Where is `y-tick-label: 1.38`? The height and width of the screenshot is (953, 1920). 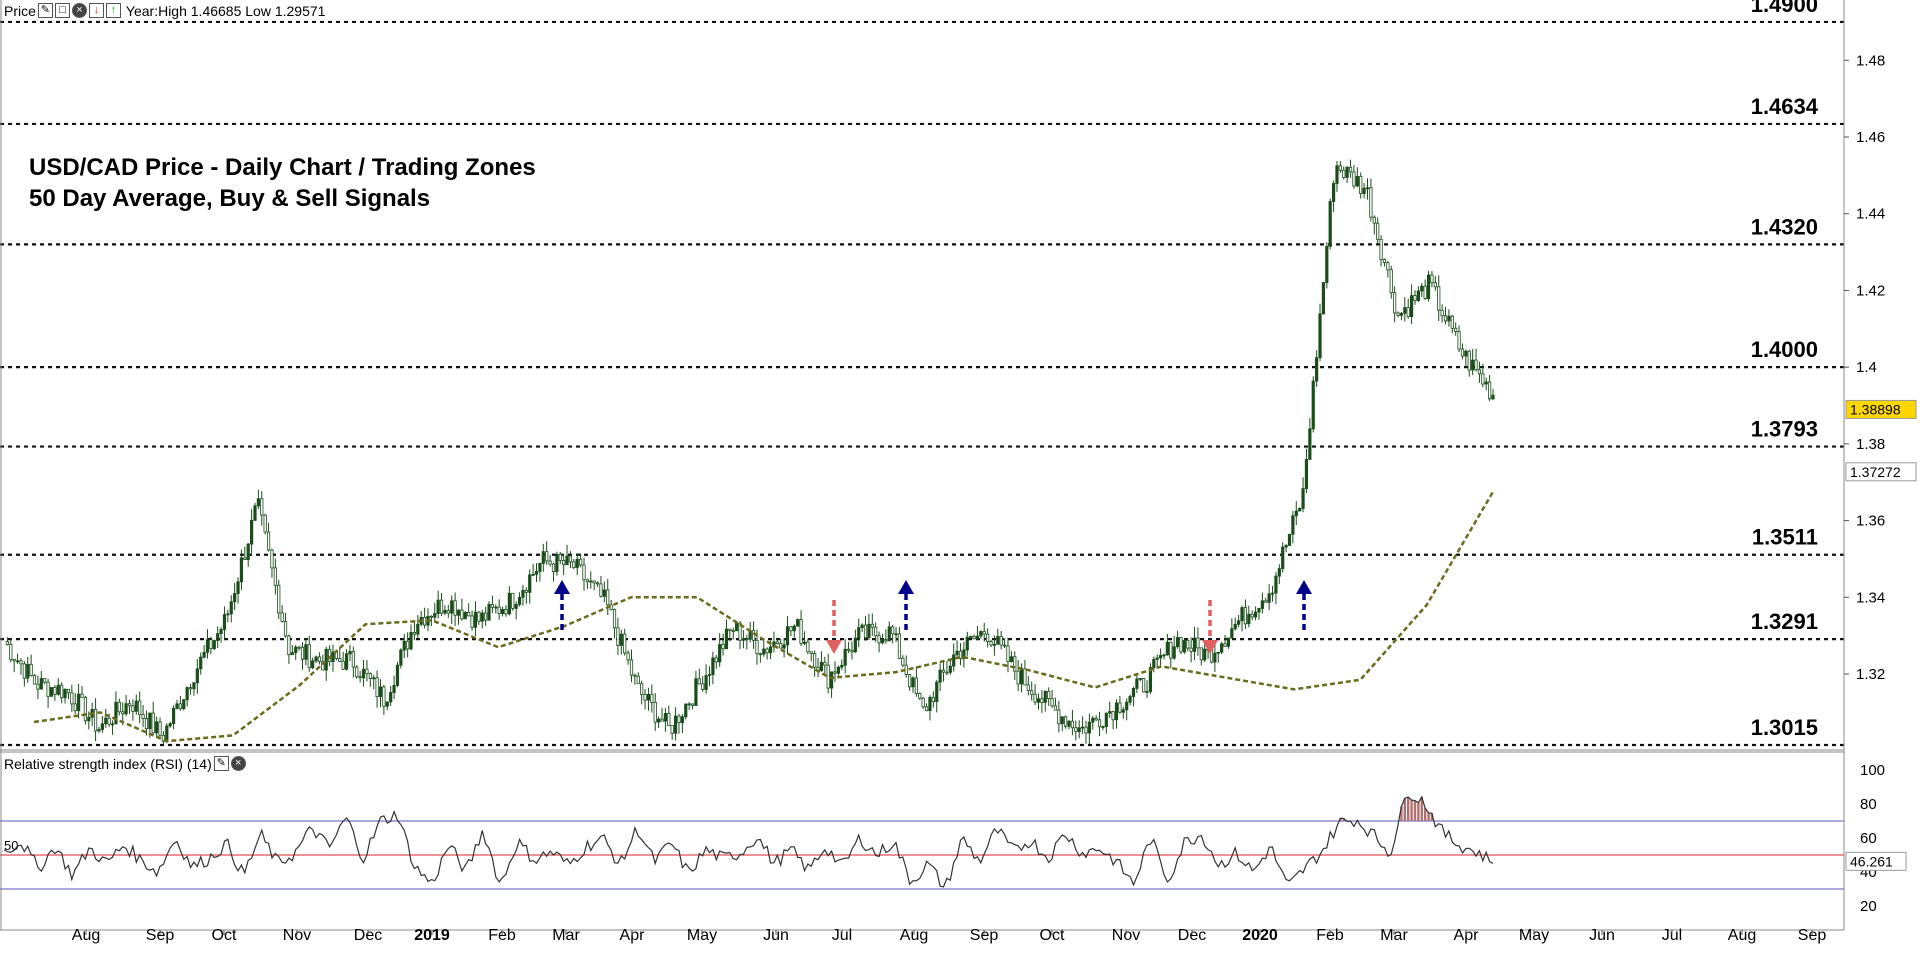 y-tick-label: 1.38 is located at coordinates (1870, 444).